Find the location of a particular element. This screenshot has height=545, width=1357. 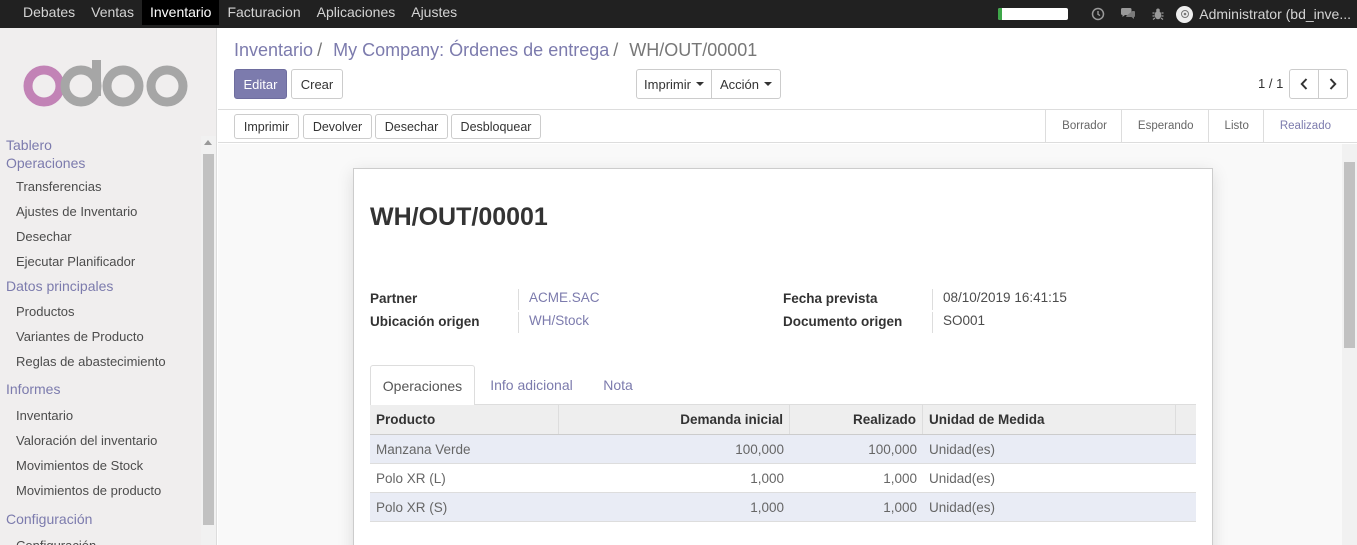

sidebar-section-informes: Informes is located at coordinates (100, 388).